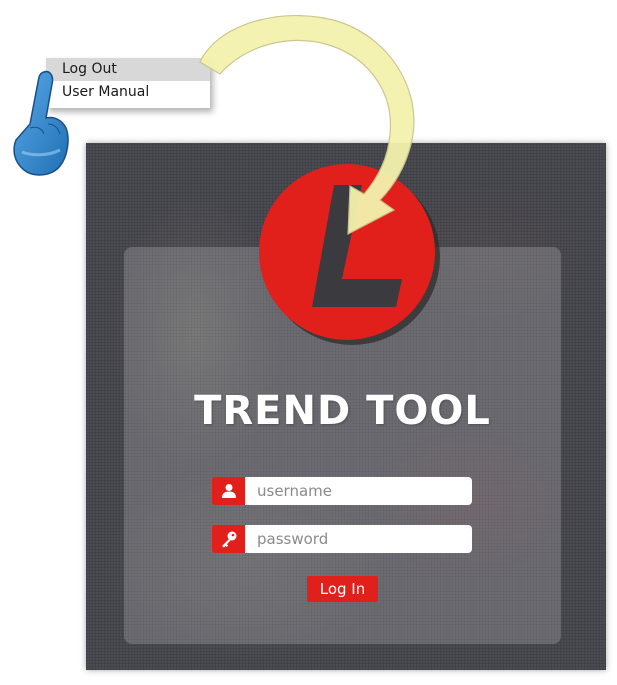 The width and height of the screenshot is (617, 685). I want to click on app-title: TREND TOOL, so click(342, 411).